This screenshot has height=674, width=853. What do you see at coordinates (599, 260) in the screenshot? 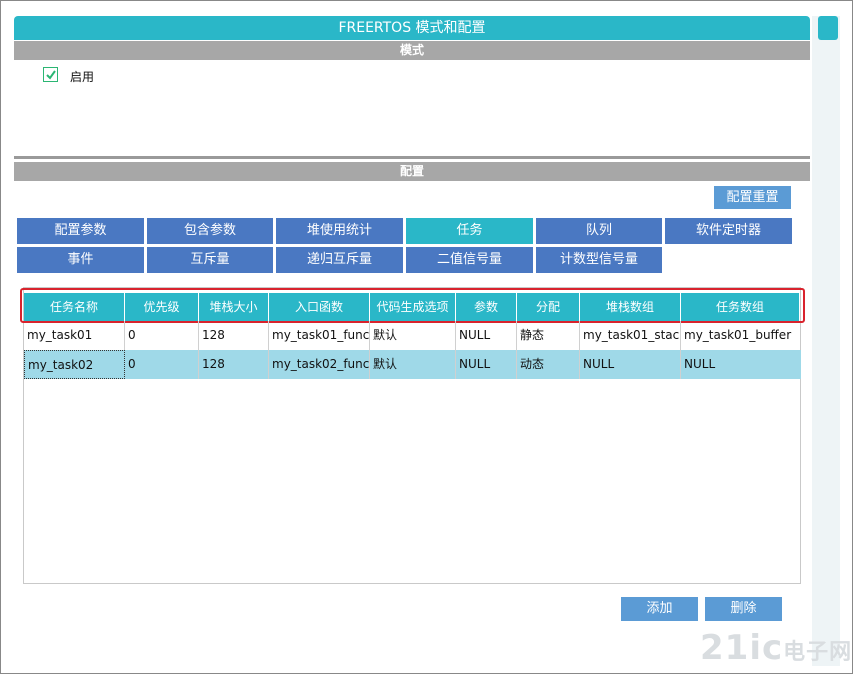
I see `tab-counting-semaphores: 计数型信号量` at bounding box center [599, 260].